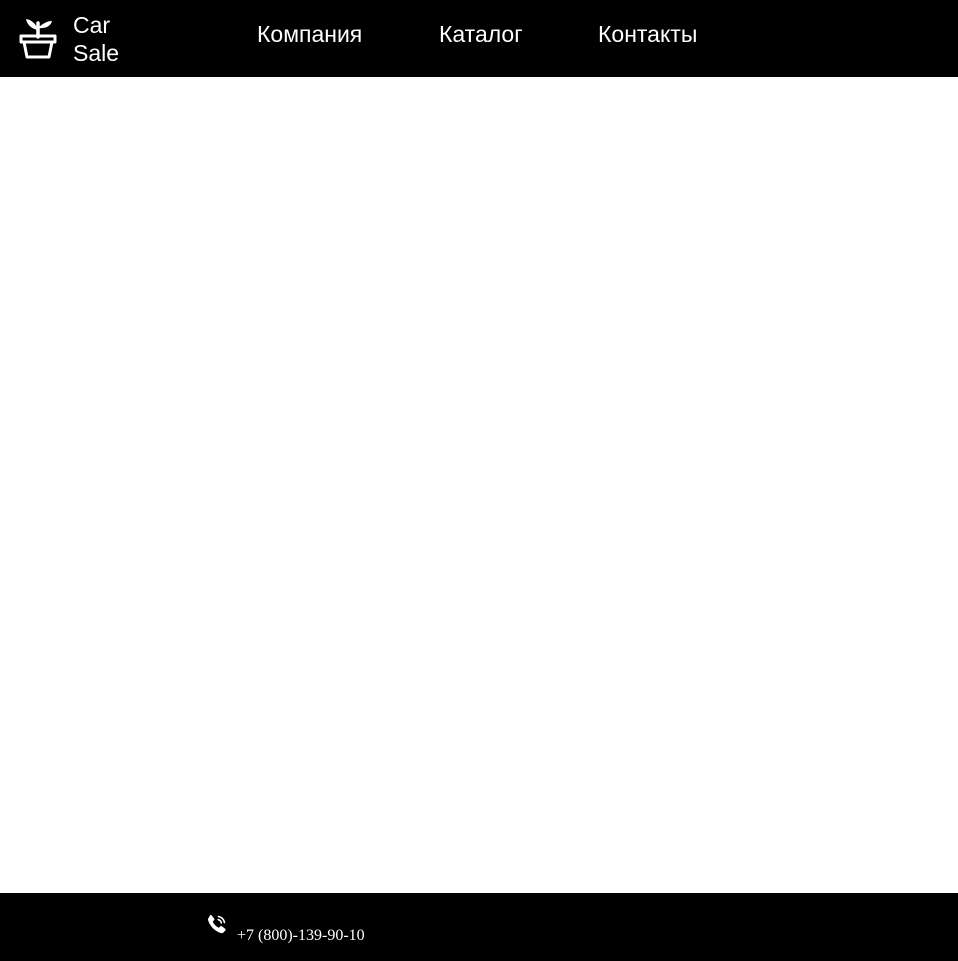  I want to click on nav-item-contacts: Контакты, so click(647, 34).